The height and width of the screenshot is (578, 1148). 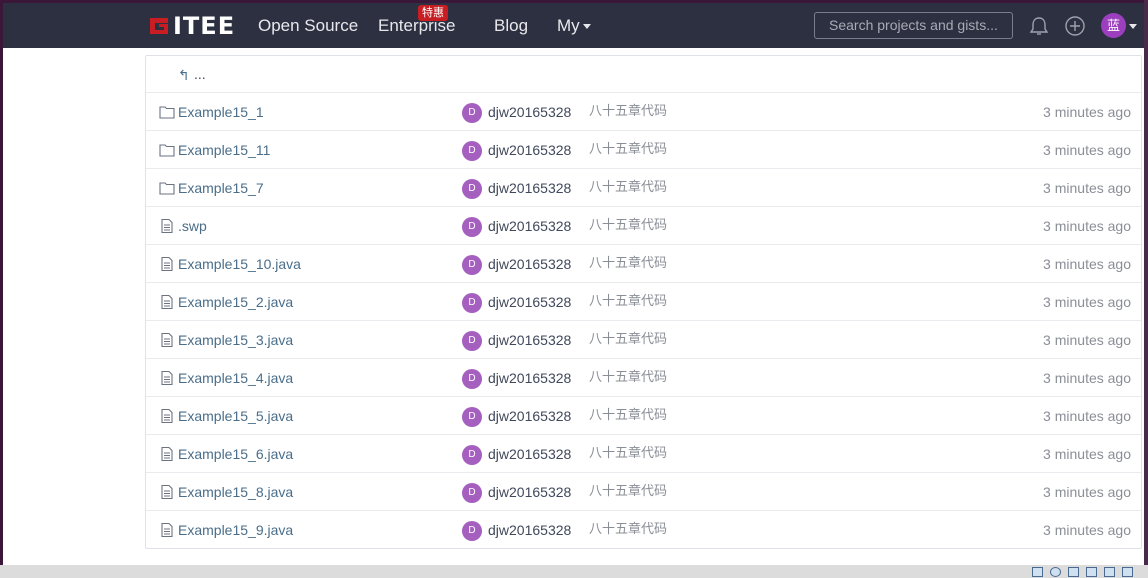 I want to click on file-name-link: Example15_8.java, so click(x=235, y=492).